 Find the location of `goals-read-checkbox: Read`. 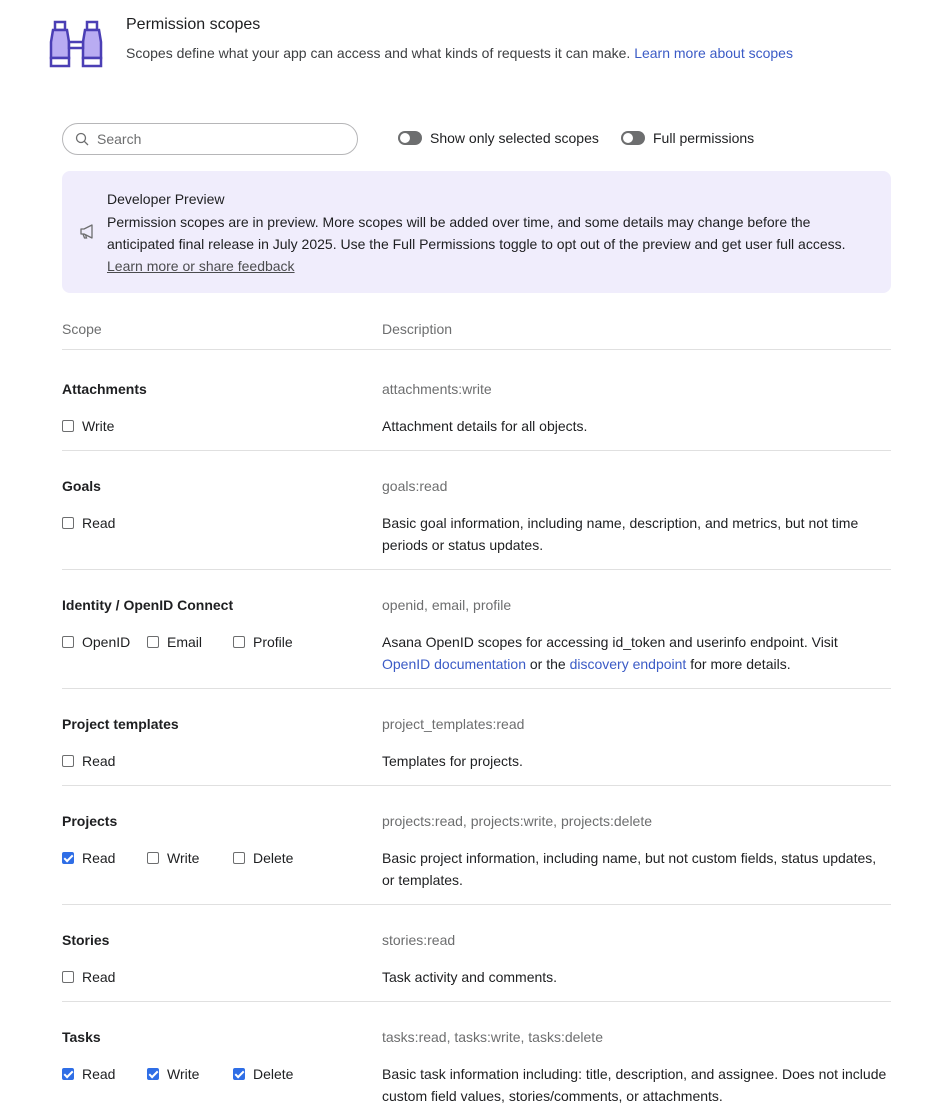

goals-read-checkbox: Read is located at coordinates (88, 523).